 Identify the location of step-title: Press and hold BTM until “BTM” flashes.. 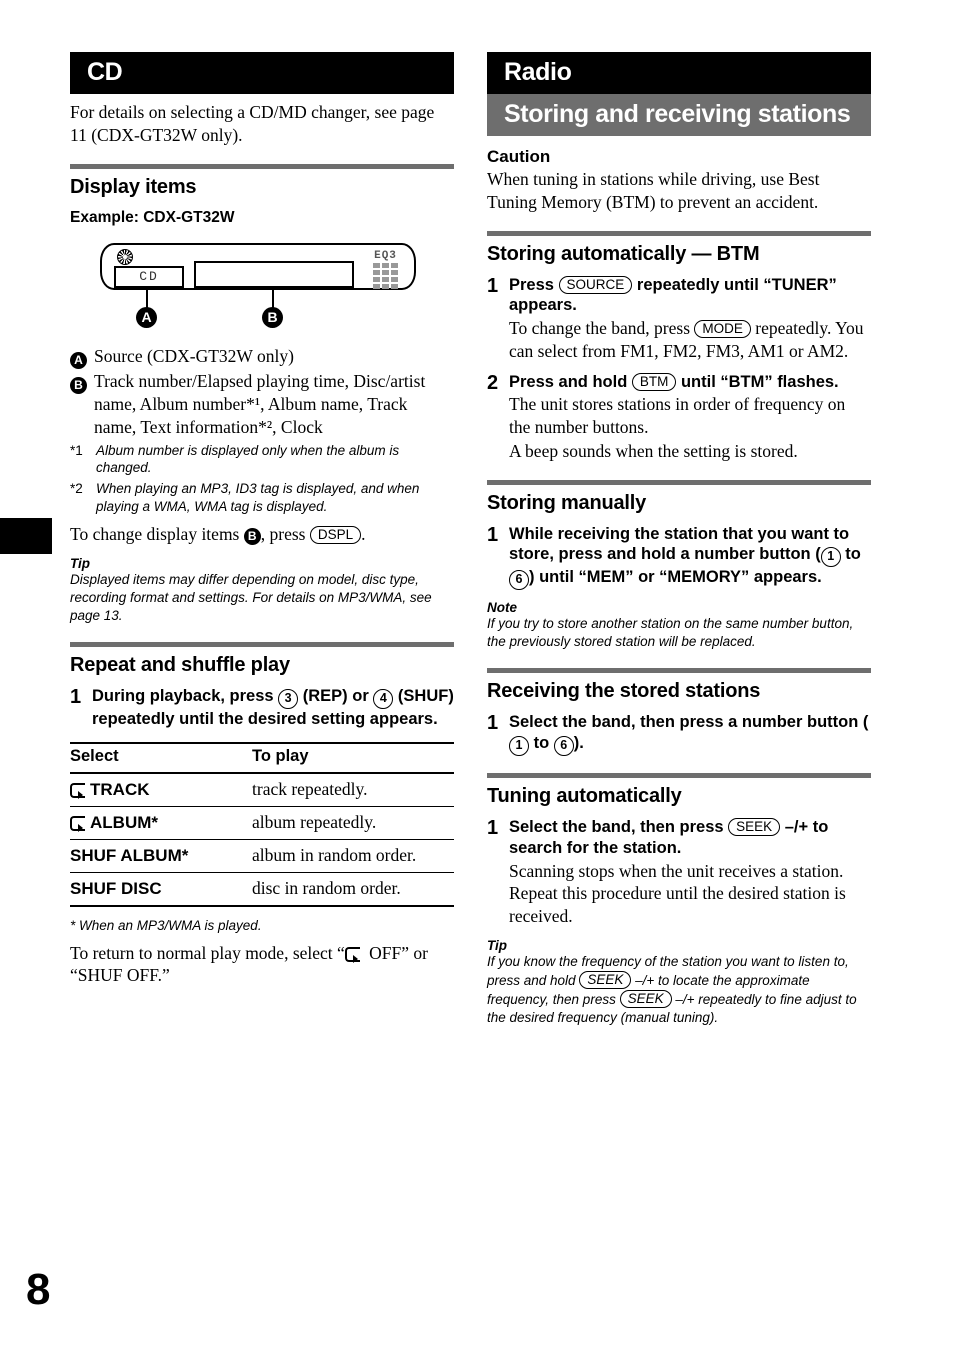
(690, 382).